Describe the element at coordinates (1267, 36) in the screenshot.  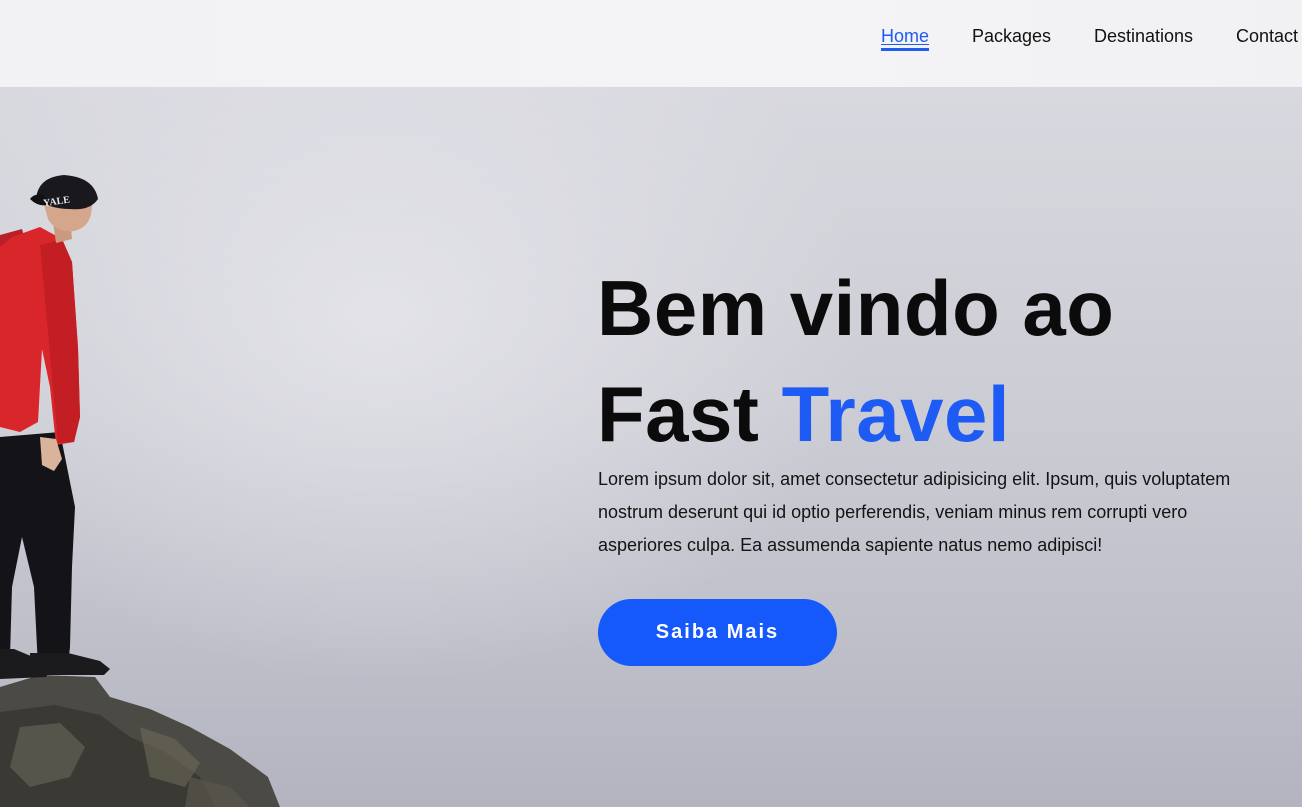
I see `nav-contact-link: Contact` at that location.